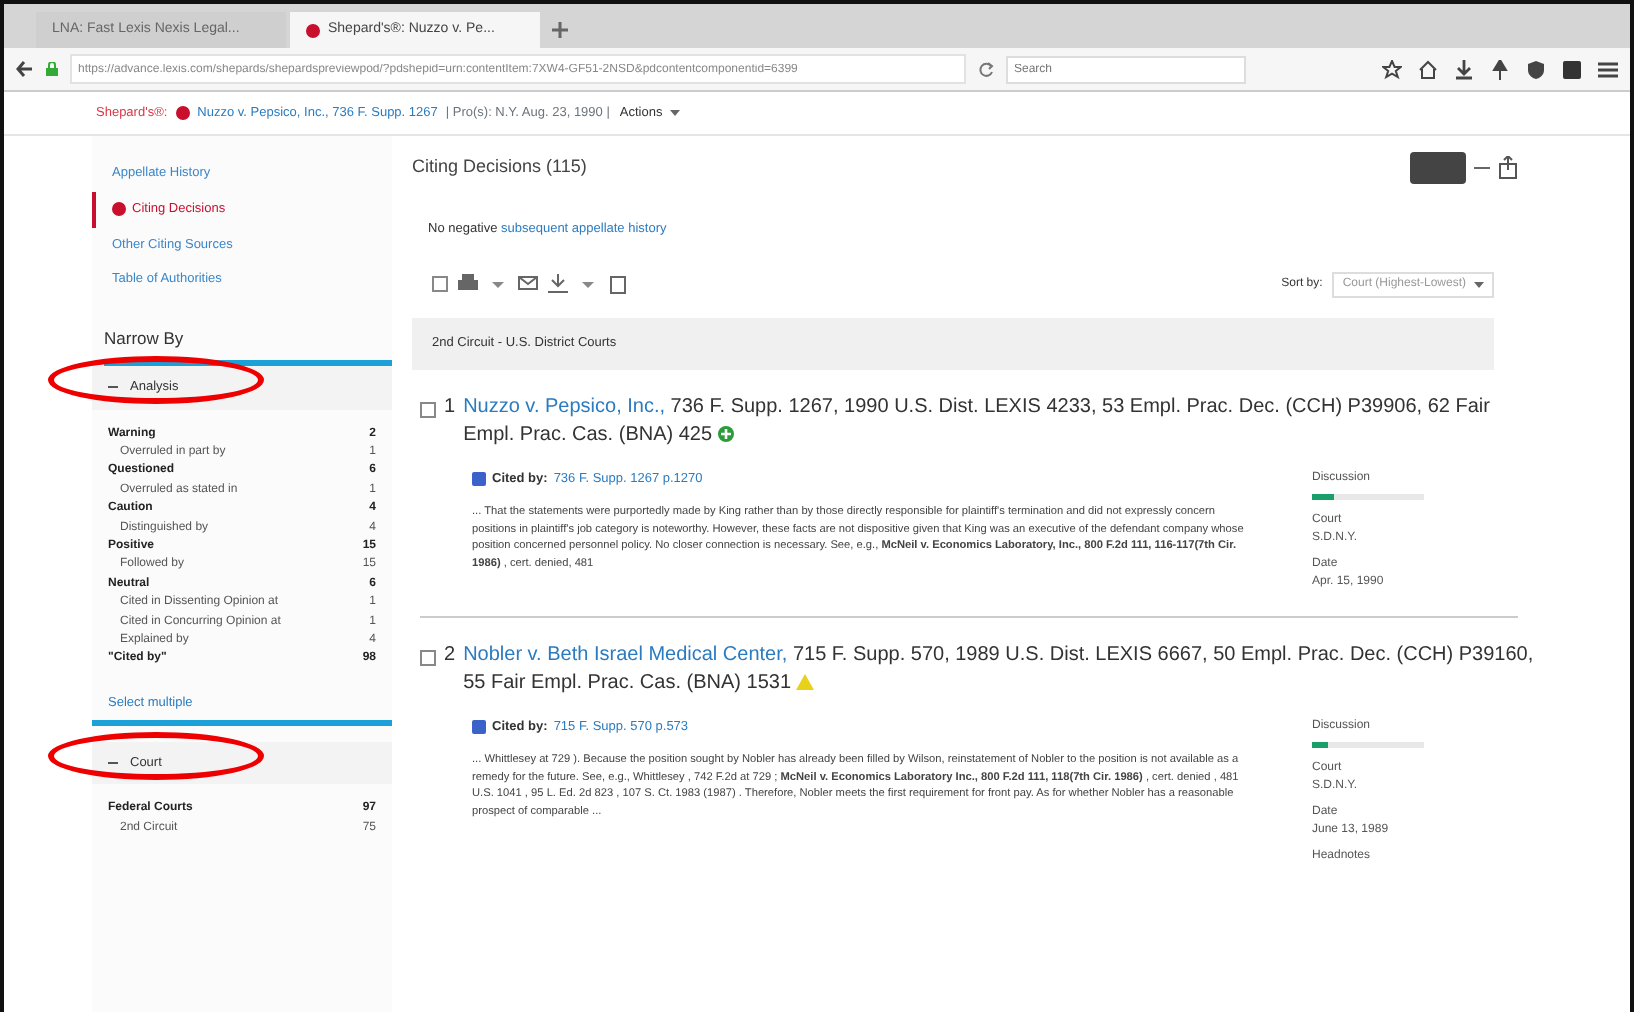 The width and height of the screenshot is (1634, 1012). I want to click on result-number: 1, so click(450, 407).